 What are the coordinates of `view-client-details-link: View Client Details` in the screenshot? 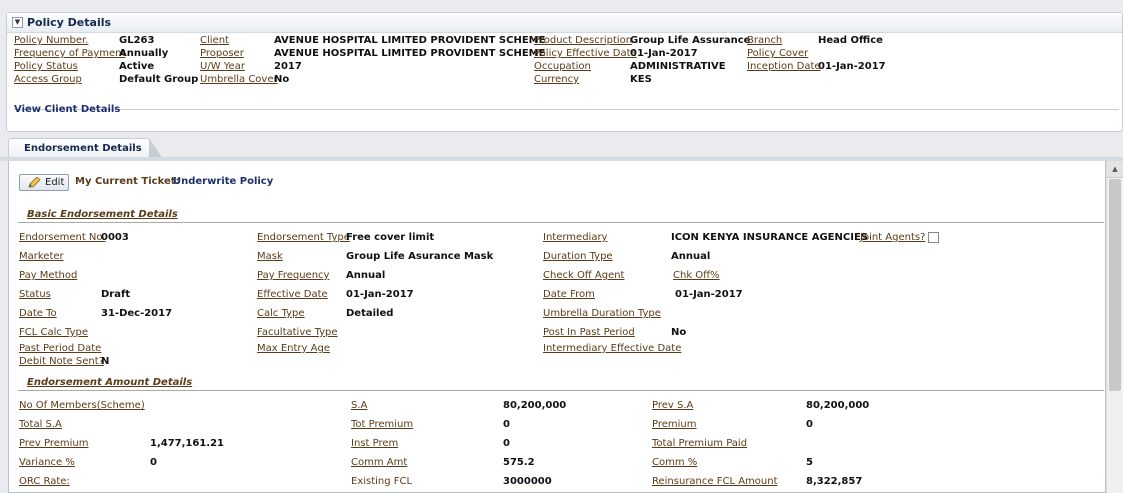 It's located at (67, 109).